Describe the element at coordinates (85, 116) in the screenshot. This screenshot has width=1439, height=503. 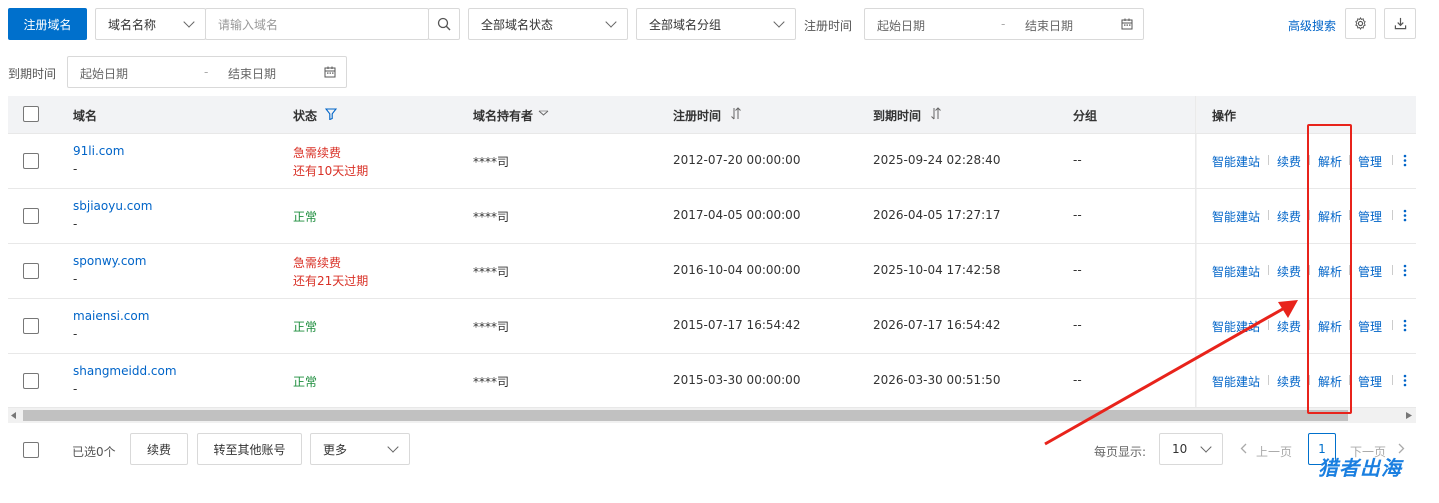
I see `header-domain: 域名` at that location.